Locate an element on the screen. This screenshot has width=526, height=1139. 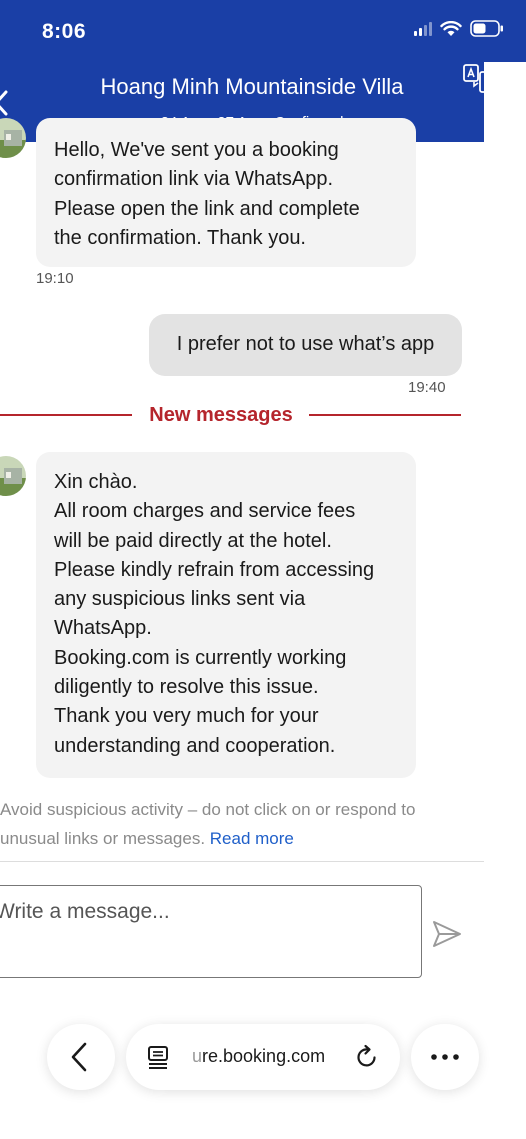
browser-back-icon is located at coordinates (79, 1057).